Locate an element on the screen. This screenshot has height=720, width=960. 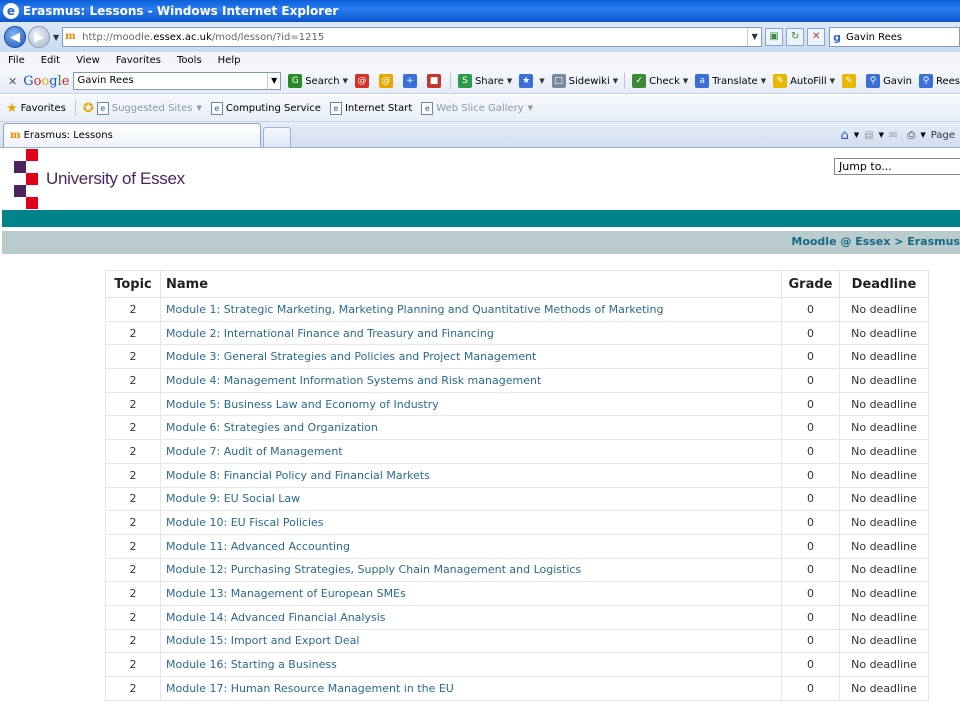
web-page-icon: e is located at coordinates (102, 108).